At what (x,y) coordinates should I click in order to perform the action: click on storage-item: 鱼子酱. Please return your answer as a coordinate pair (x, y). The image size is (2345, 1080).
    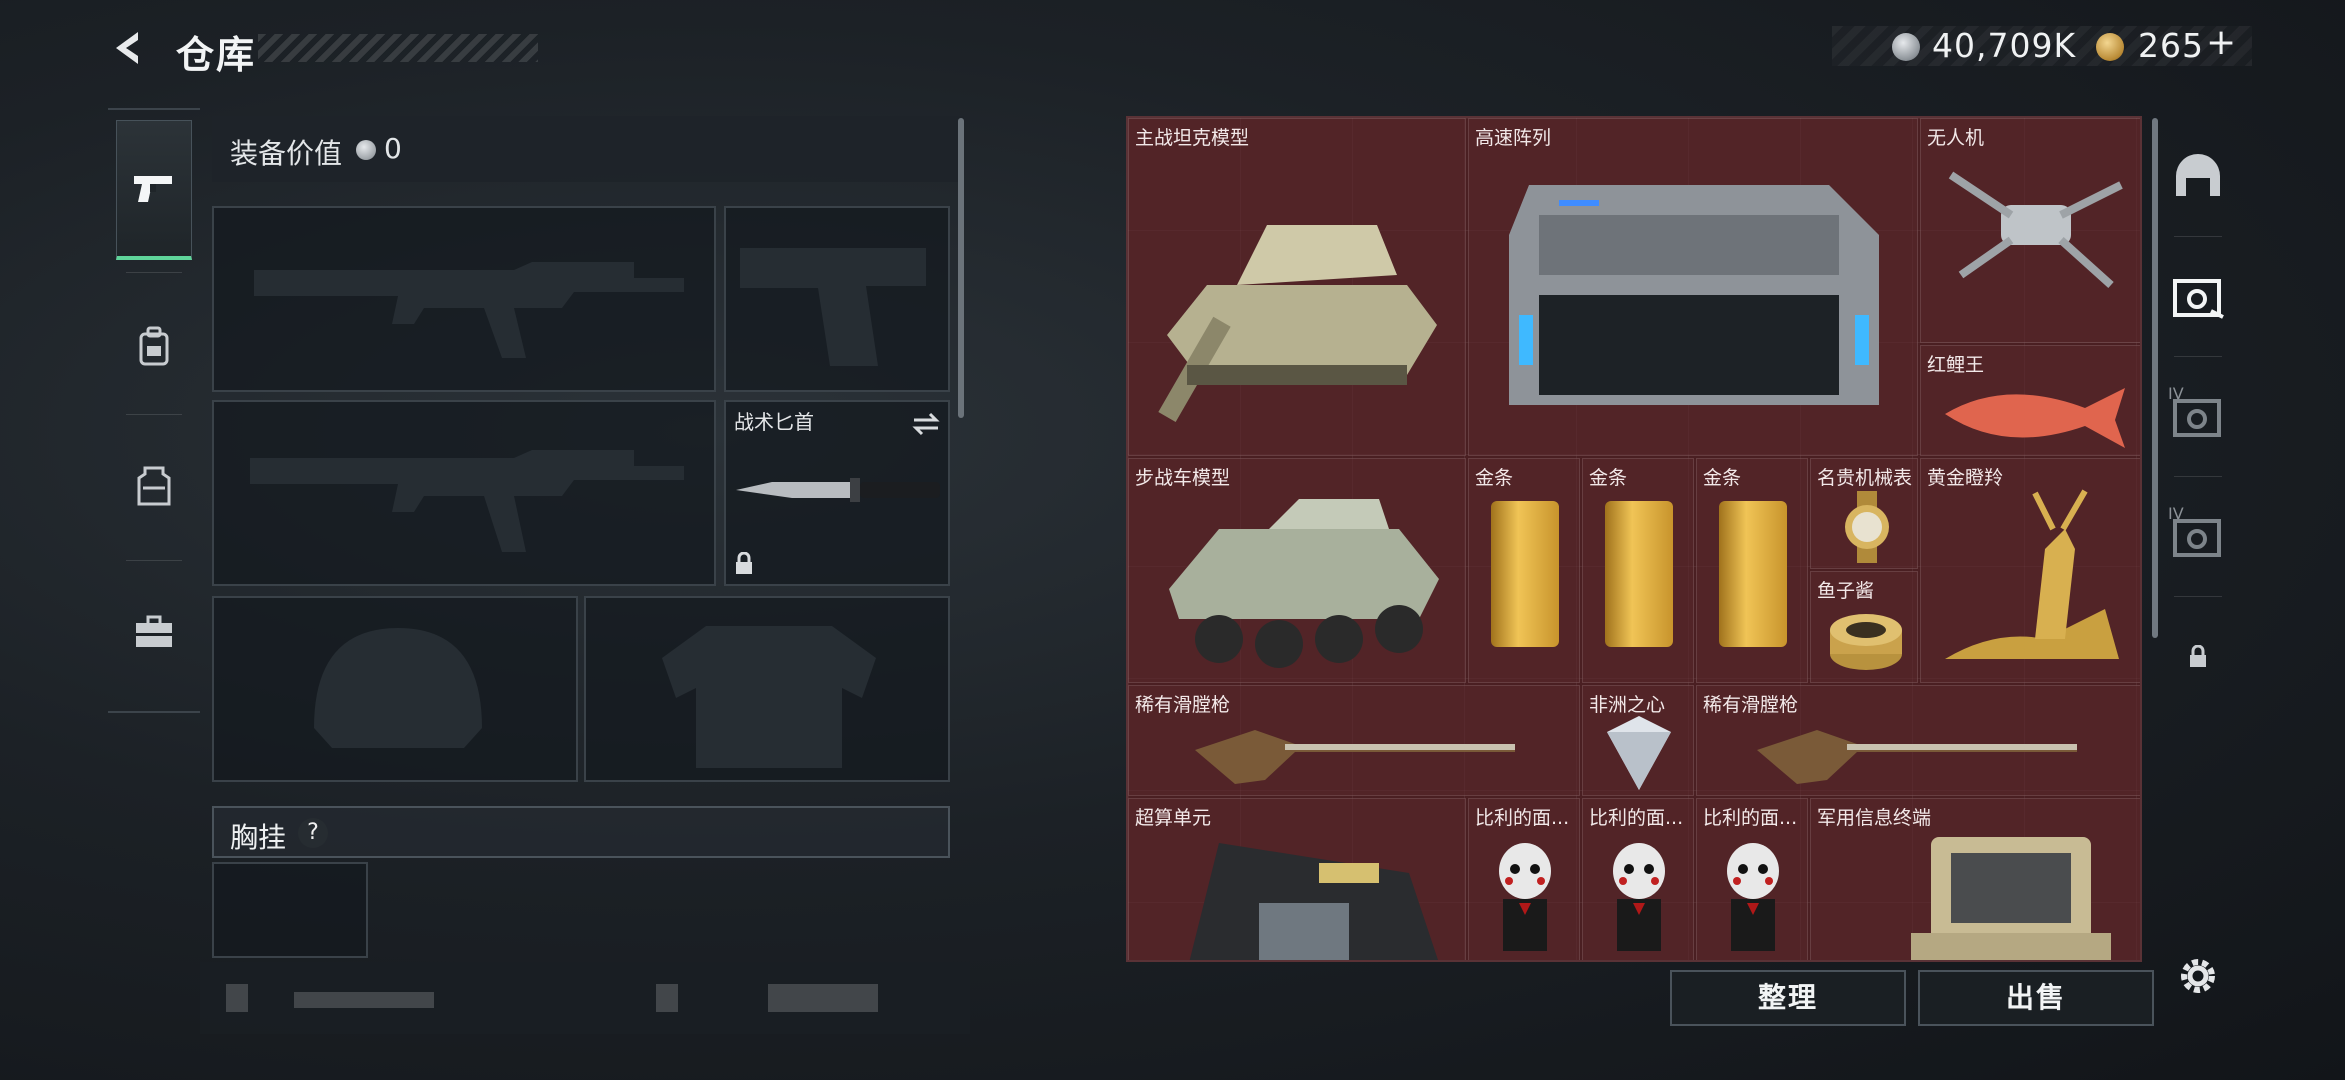
    Looking at the image, I should click on (1864, 627).